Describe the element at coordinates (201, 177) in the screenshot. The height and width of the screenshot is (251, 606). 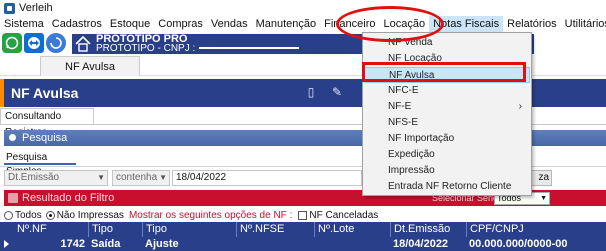
I see `search-date-value: 18/04/2022` at that location.